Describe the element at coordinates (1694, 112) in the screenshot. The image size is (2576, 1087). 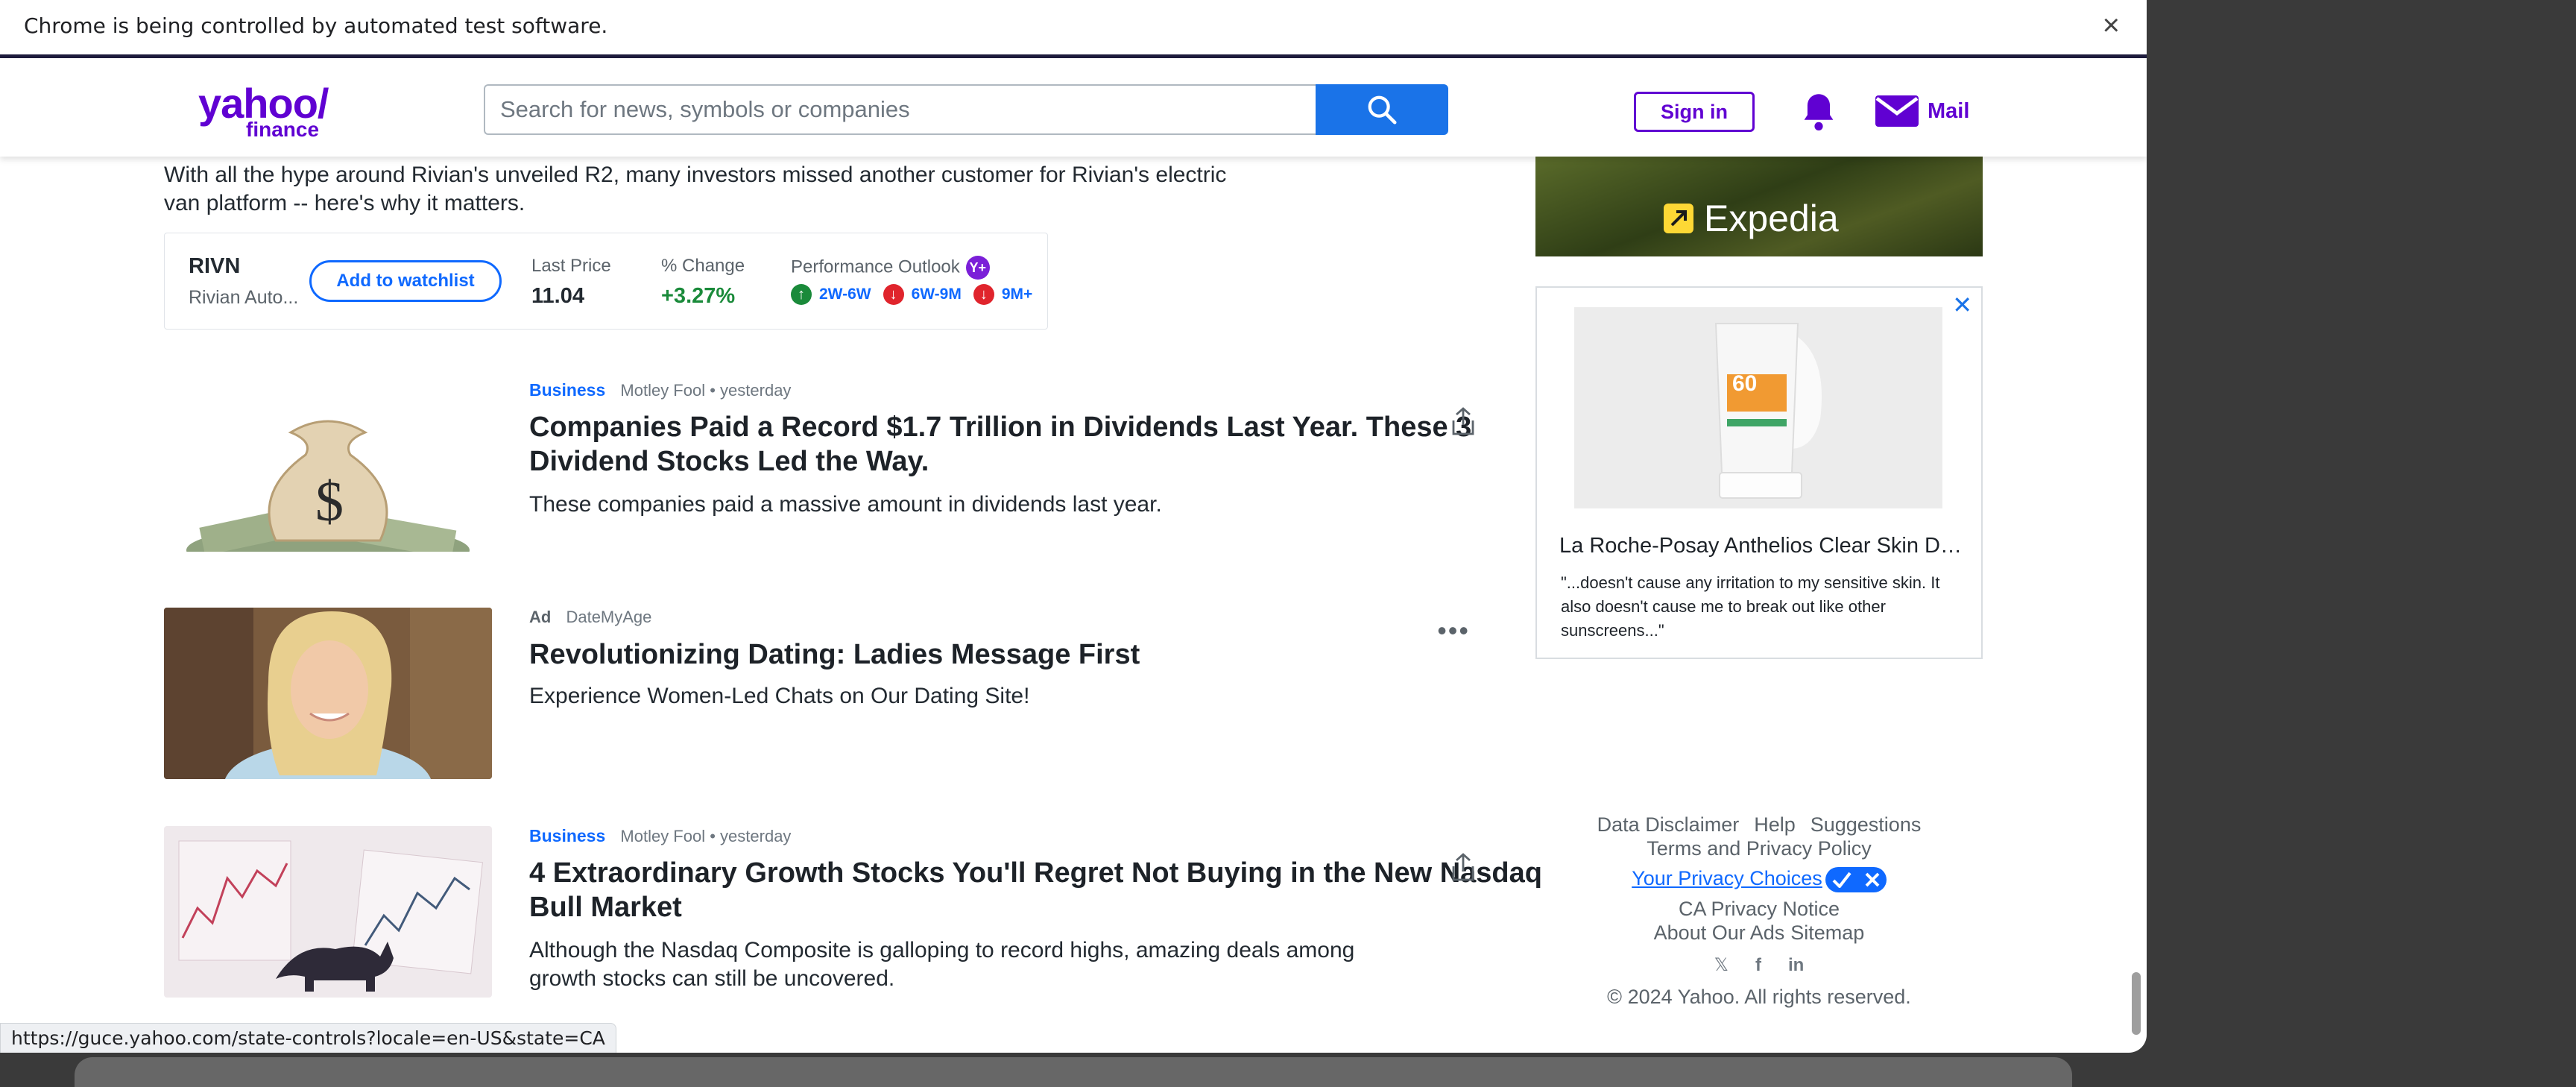
I see `sign-in-button: Sign in` at that location.